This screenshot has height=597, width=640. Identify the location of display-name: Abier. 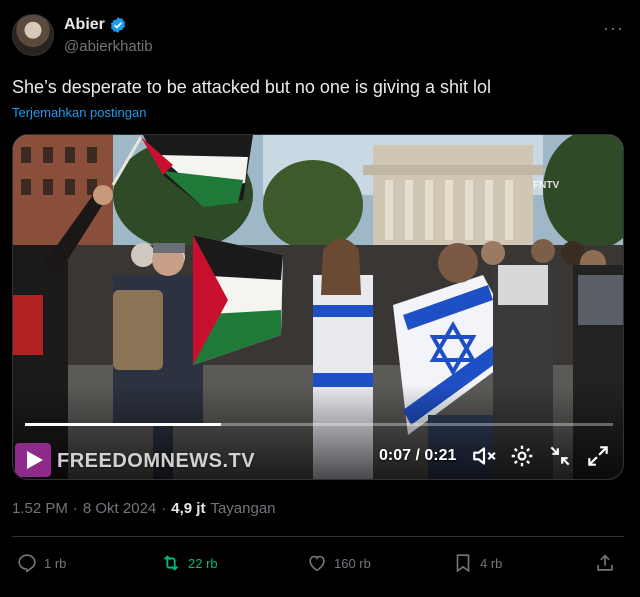
(84, 25).